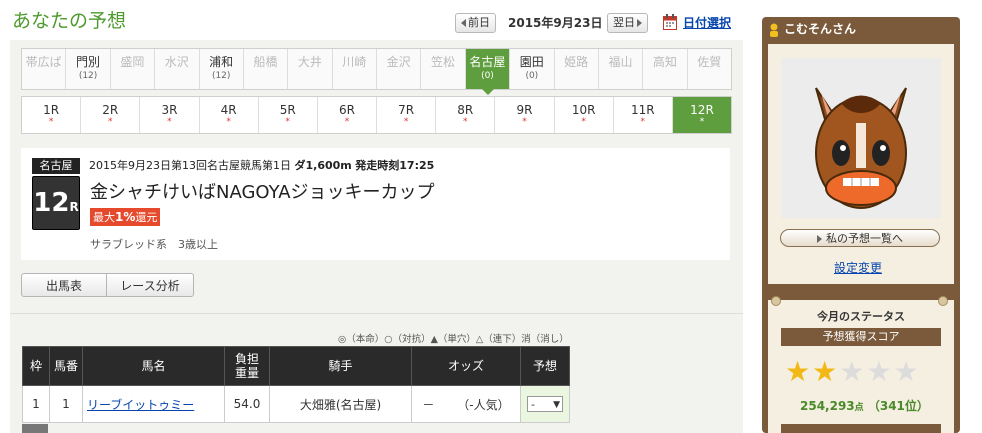 The image size is (982, 433). What do you see at coordinates (246, 373) in the screenshot?
I see `col-weight-line2: 重量` at bounding box center [246, 373].